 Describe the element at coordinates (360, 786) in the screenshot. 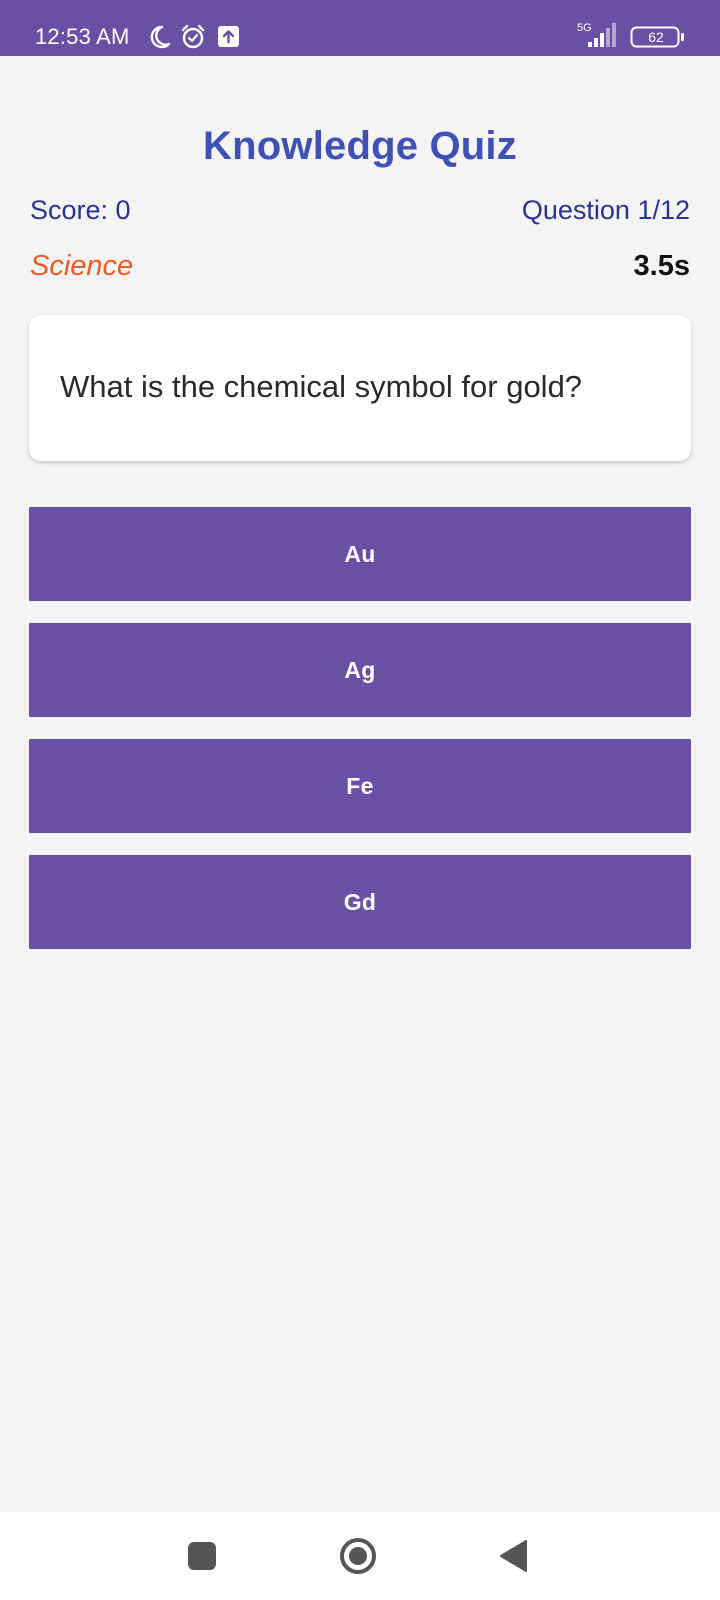

I see `answer-button-3: Fe` at that location.